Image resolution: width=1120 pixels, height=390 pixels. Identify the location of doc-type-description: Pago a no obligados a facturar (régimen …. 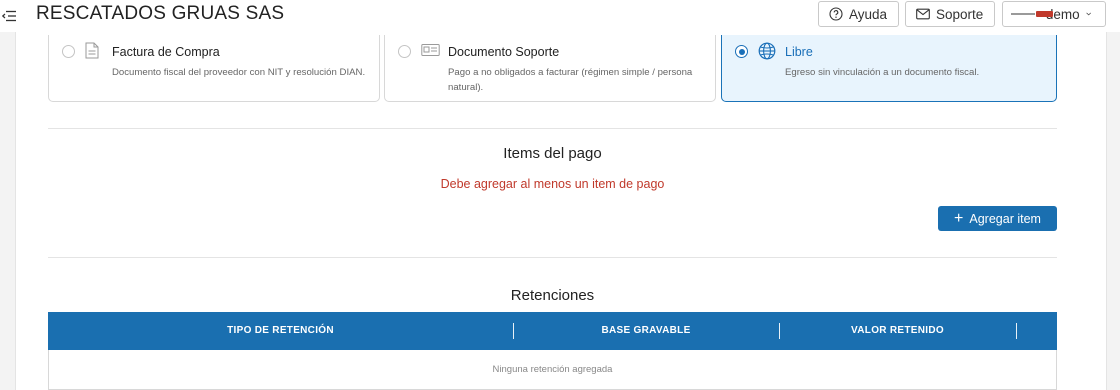
(570, 80).